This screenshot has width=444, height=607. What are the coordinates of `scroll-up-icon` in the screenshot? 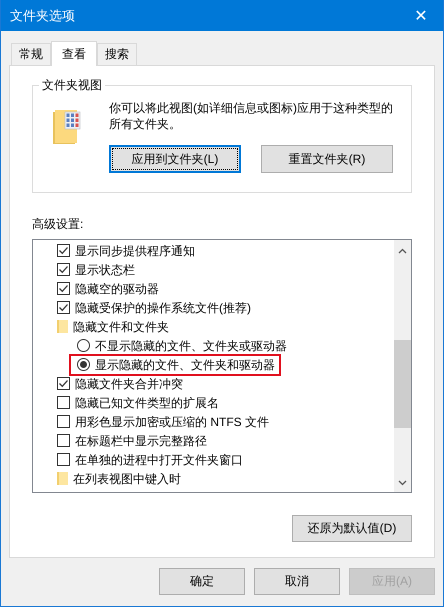 It's located at (402, 251).